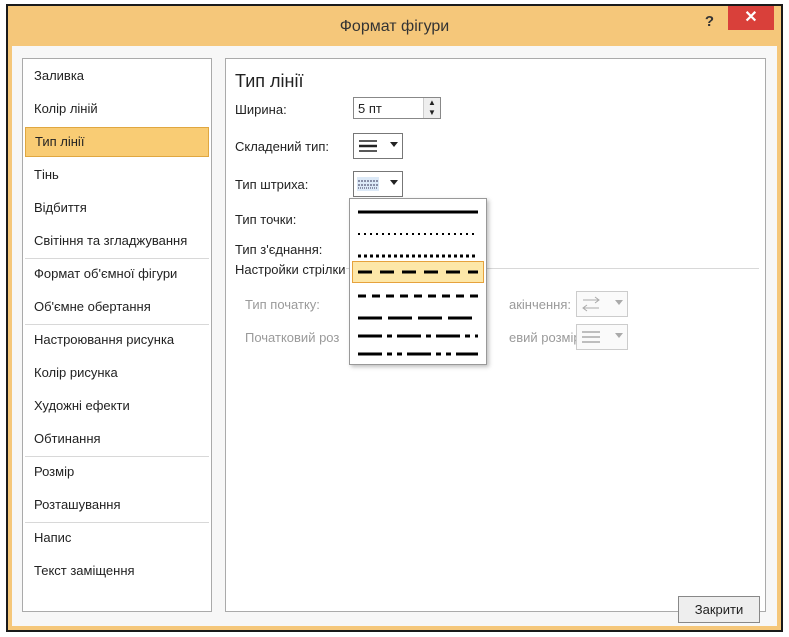 This screenshot has width=789, height=637. Describe the element at coordinates (547, 337) in the screenshot. I see `end-size-label: евий розмір:` at that location.